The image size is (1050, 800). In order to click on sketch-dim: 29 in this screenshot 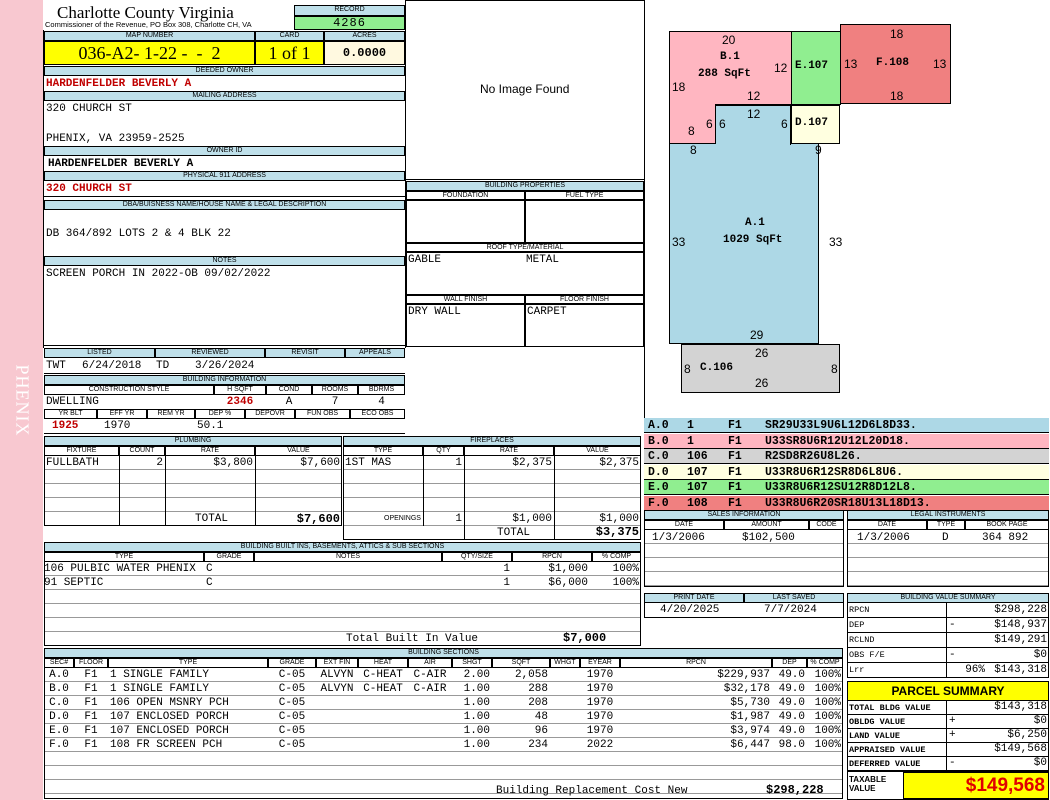, I will do `click(757, 335)`.